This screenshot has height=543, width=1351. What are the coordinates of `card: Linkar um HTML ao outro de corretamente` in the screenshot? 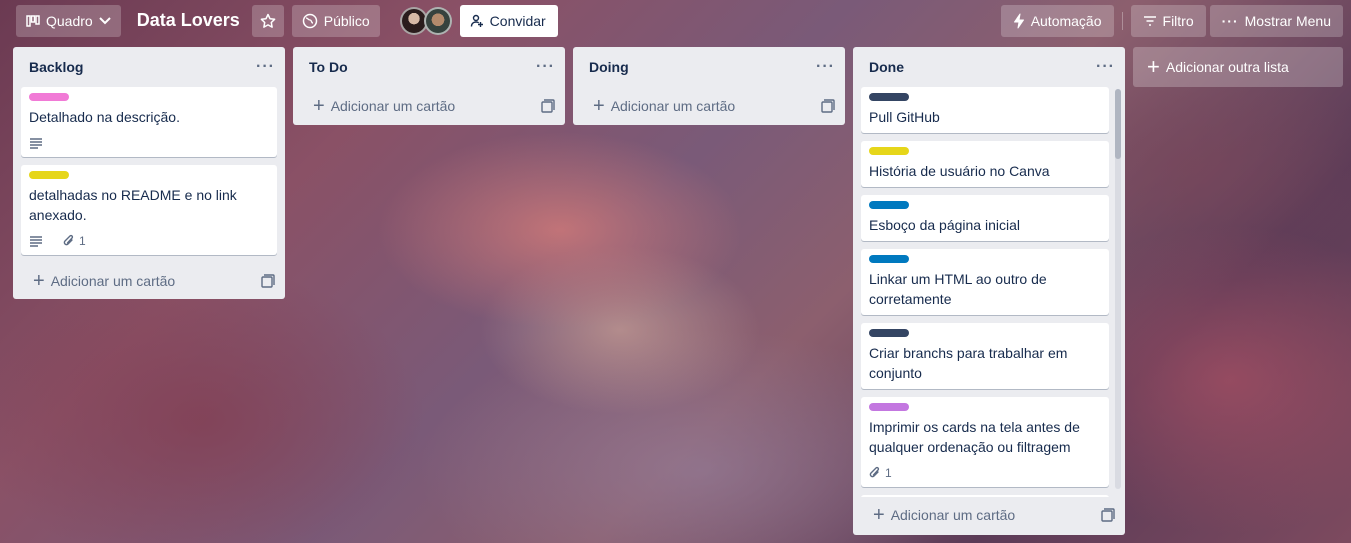 It's located at (985, 282).